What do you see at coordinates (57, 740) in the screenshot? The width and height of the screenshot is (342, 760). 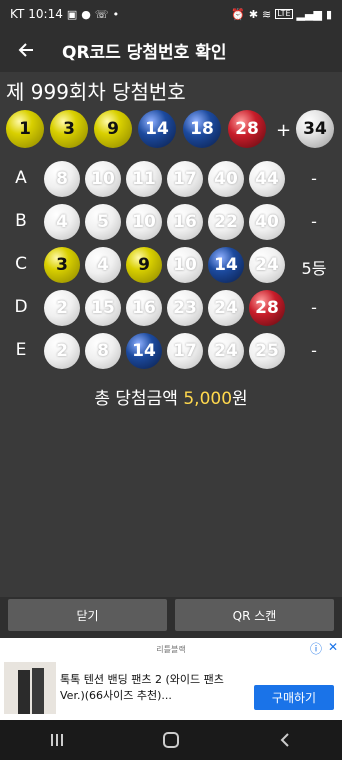 I see `recent-apps-icon` at bounding box center [57, 740].